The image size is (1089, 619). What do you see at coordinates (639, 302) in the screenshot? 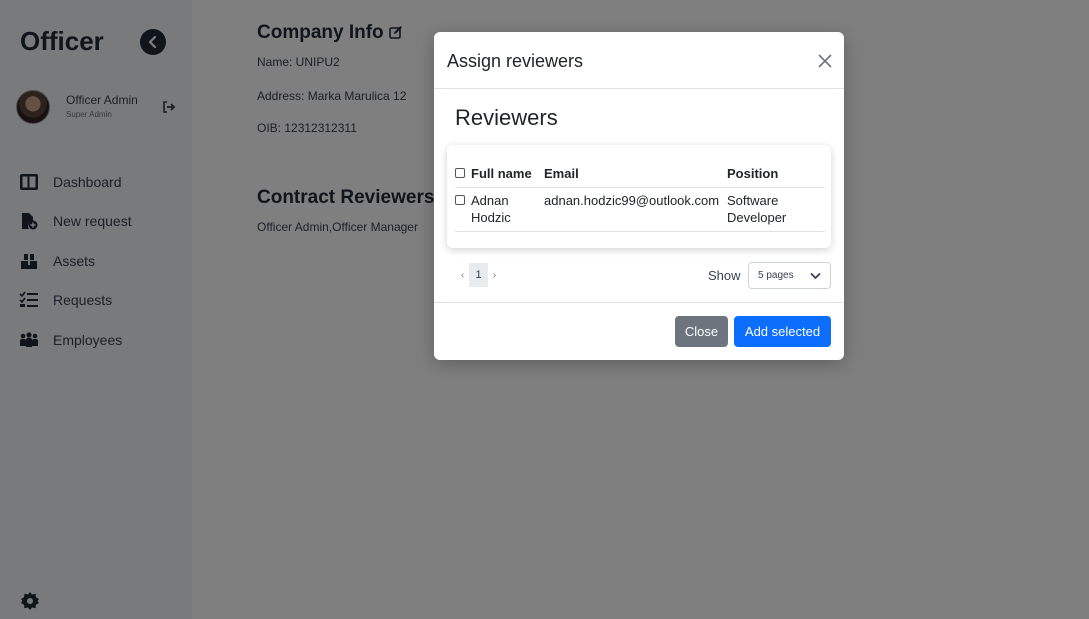
I see `modal-footer-divider` at bounding box center [639, 302].